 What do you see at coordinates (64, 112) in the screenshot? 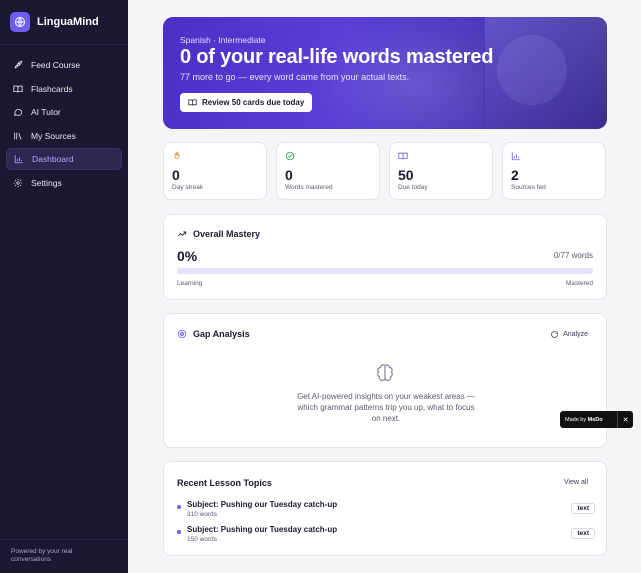
I see `sidebar-item-ai-tutor: AI Tutor` at bounding box center [64, 112].